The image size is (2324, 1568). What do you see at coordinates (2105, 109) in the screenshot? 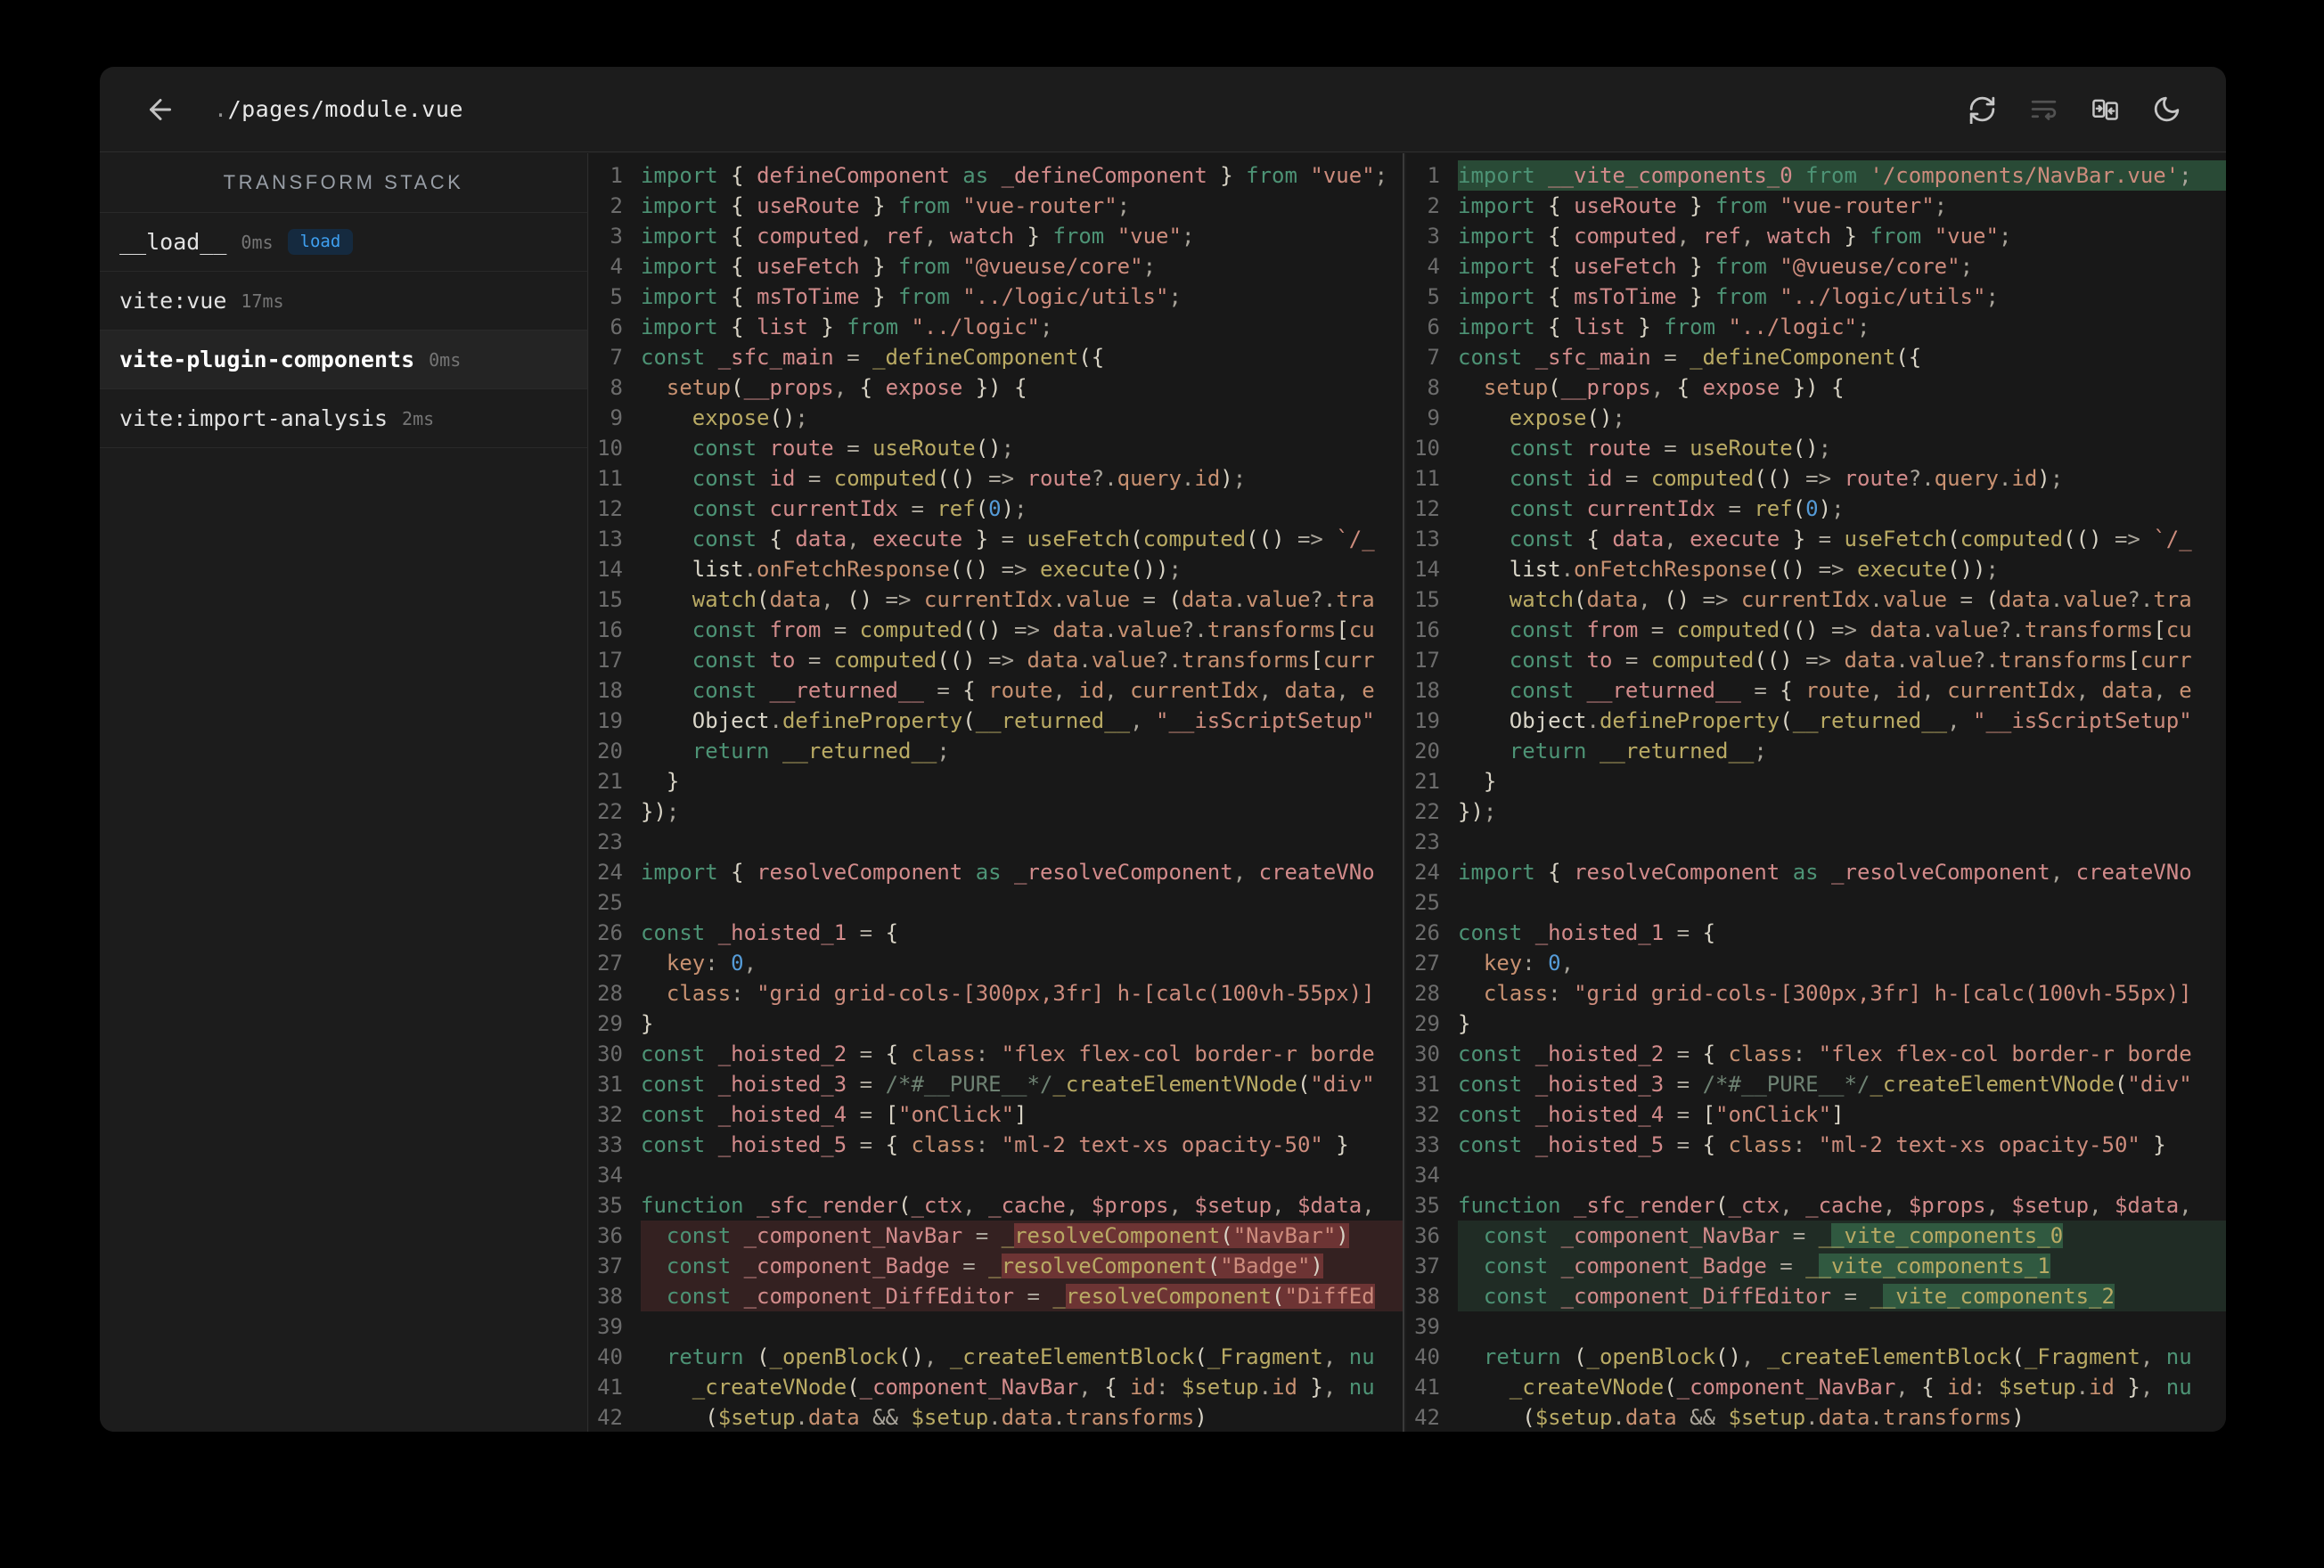
I see `compare-panels-icon` at bounding box center [2105, 109].